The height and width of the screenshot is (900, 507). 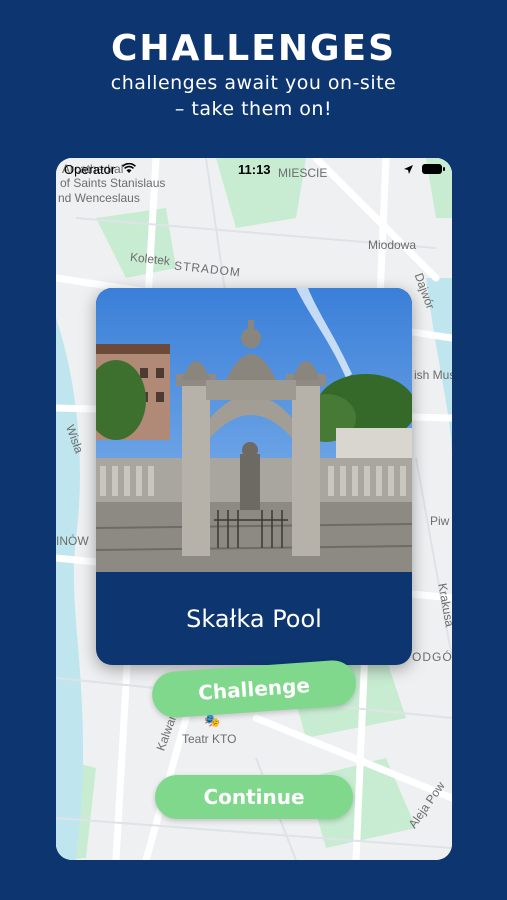 I want to click on carrier-label: Operator, so click(x=90, y=169).